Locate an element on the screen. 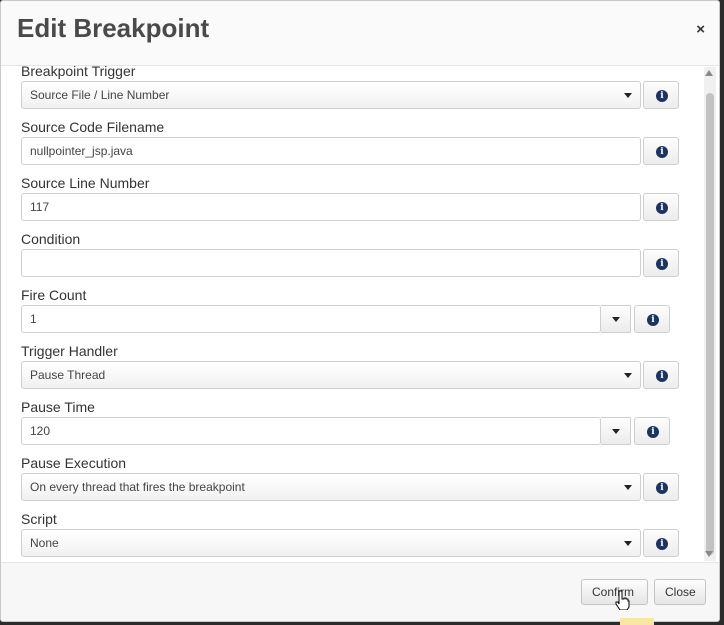  pause-execution-label: Pause Execution is located at coordinates (74, 463).